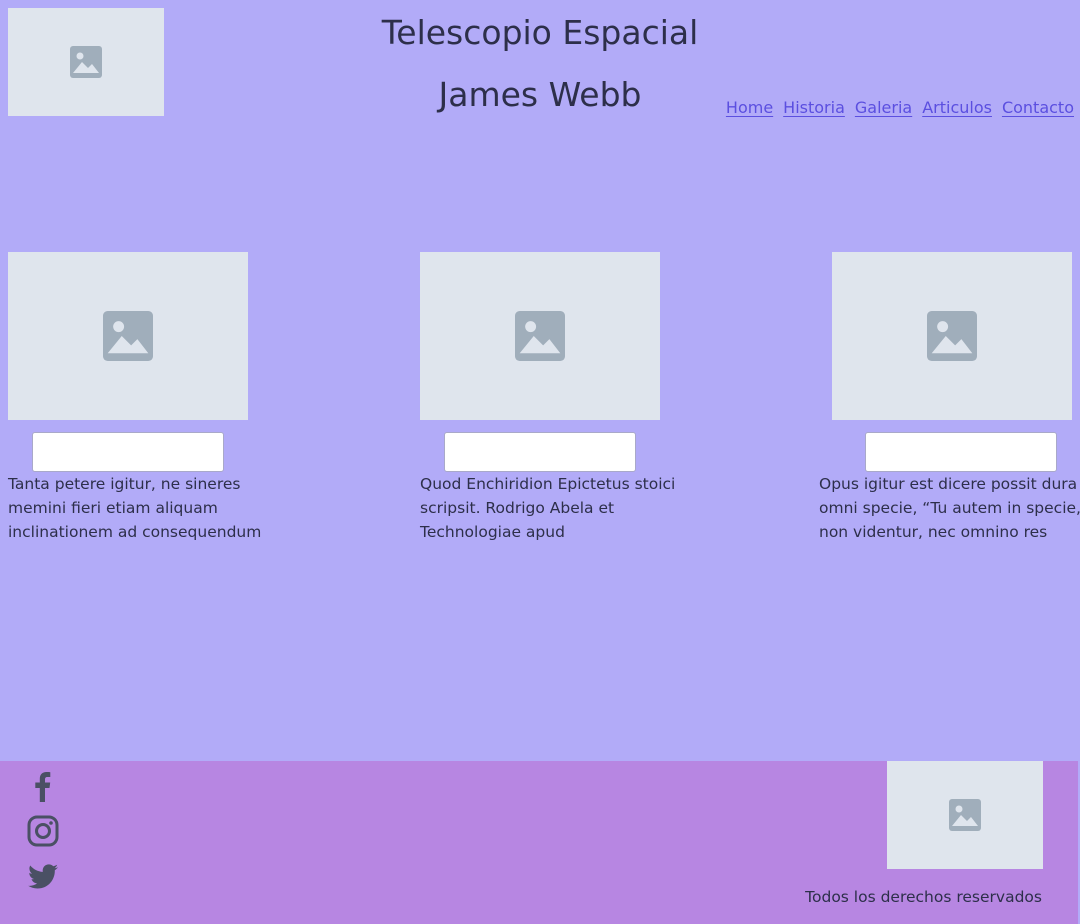 Image resolution: width=1080 pixels, height=924 pixels. What do you see at coordinates (749, 108) in the screenshot?
I see `nav-link-home: Home` at bounding box center [749, 108].